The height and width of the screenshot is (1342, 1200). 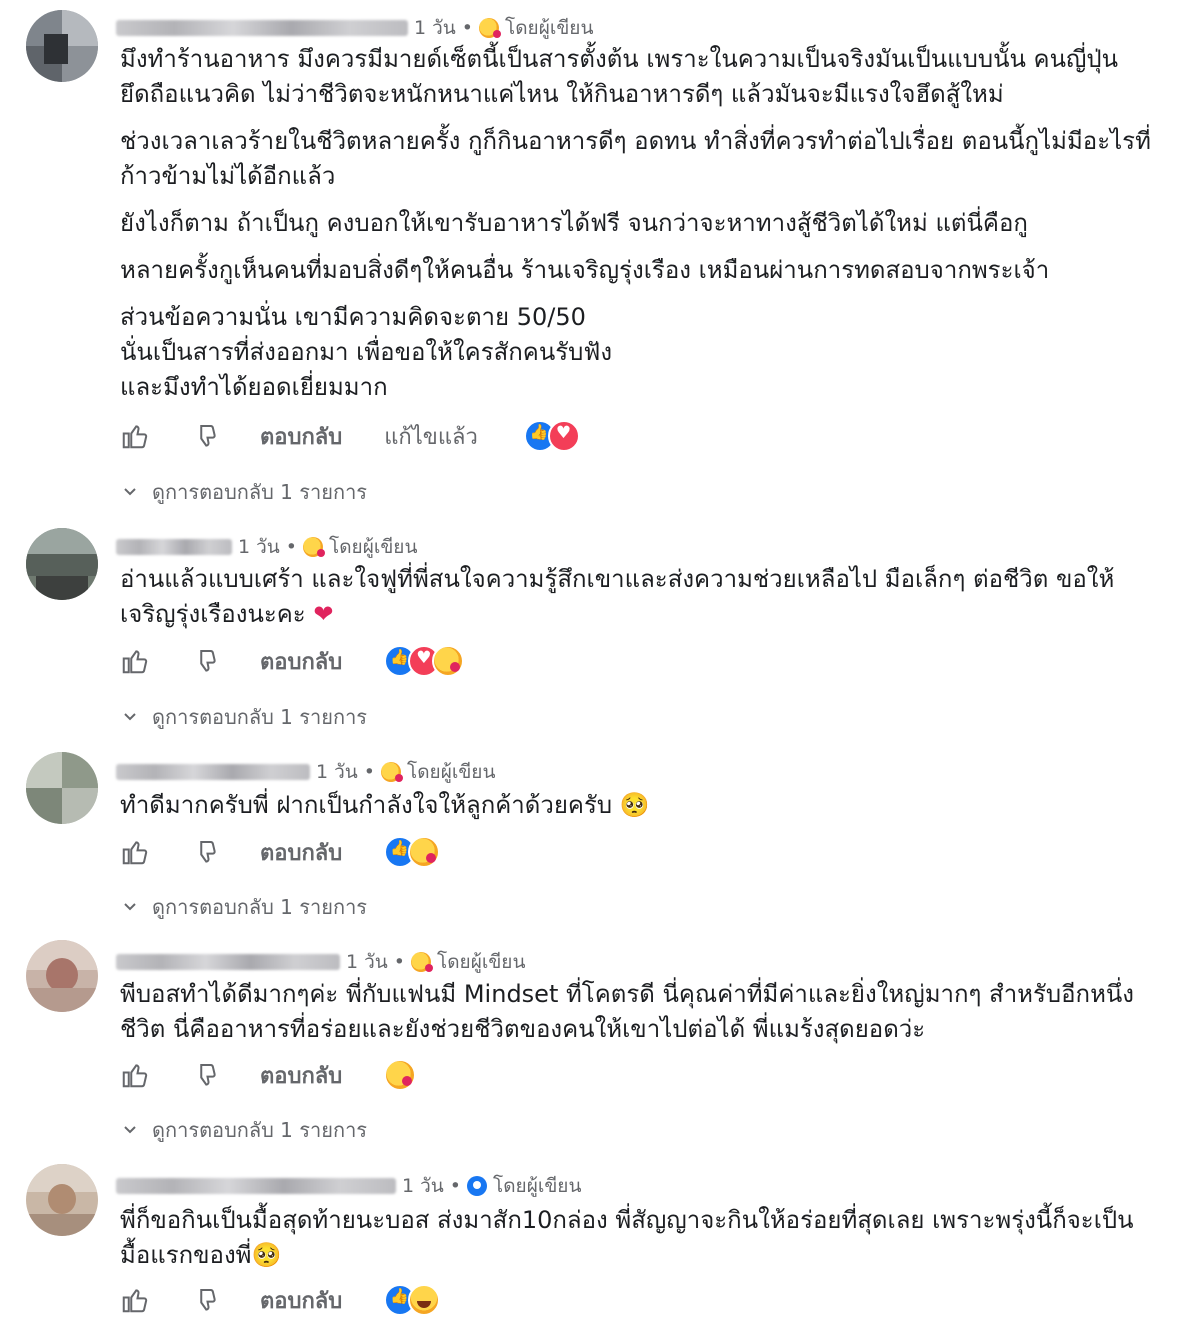 What do you see at coordinates (350, 436) in the screenshot?
I see `comment-actions: ตอบกลับ แก้ไขแล้ว` at bounding box center [350, 436].